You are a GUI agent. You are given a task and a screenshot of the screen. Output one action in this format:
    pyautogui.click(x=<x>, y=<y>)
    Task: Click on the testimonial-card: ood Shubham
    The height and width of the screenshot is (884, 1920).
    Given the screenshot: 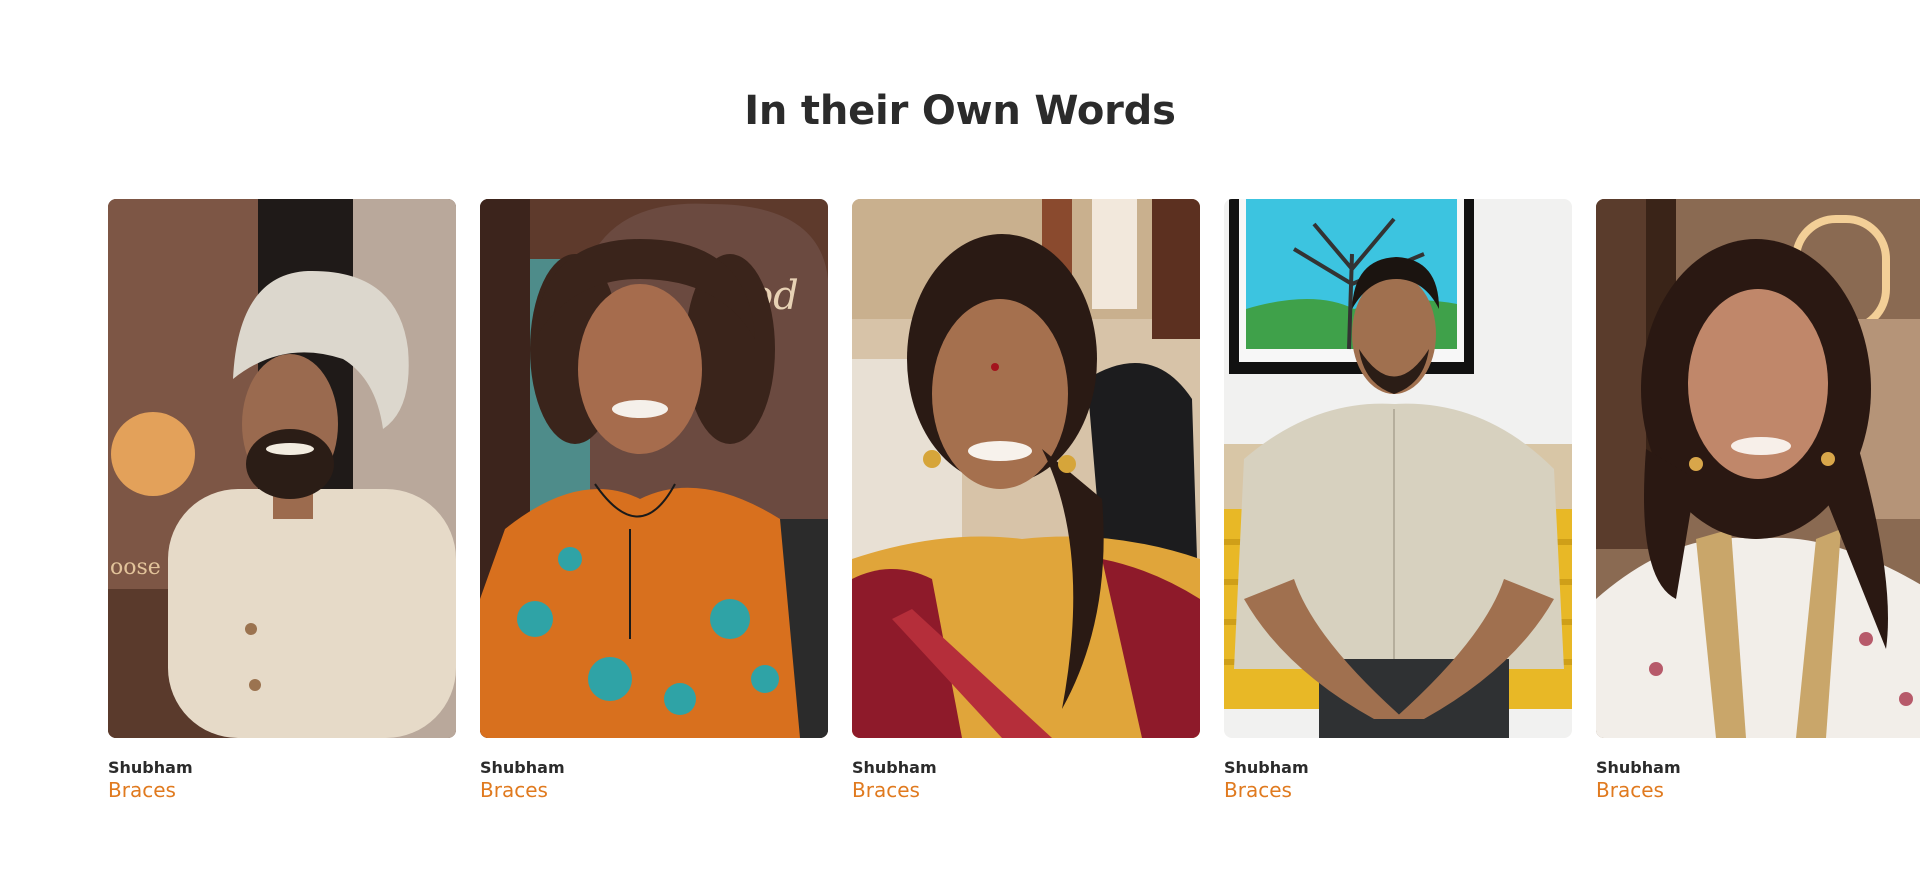 What is the action you would take?
    pyautogui.click(x=654, y=500)
    